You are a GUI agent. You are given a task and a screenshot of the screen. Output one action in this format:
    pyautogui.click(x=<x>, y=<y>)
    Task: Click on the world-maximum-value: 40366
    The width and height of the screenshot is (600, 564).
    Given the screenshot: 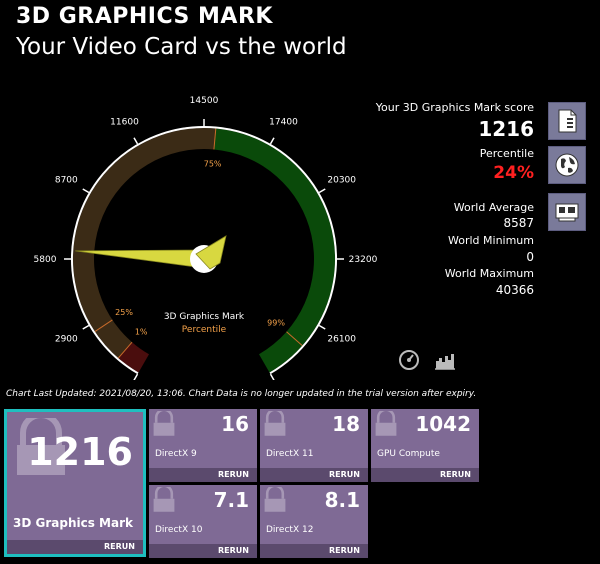 What is the action you would take?
    pyautogui.click(x=514, y=290)
    